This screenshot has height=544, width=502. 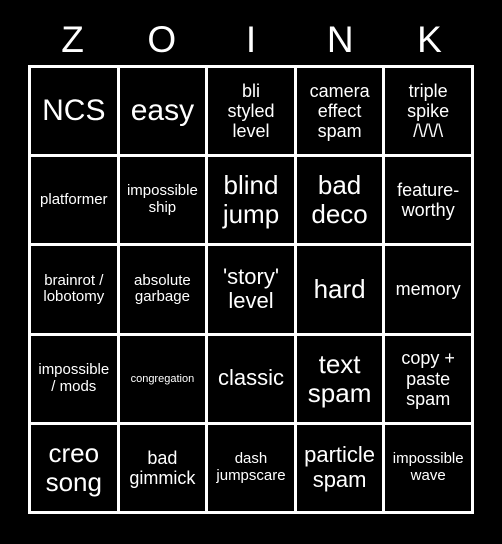 I want to click on bingo-header: Z O I N K, so click(x=251, y=39).